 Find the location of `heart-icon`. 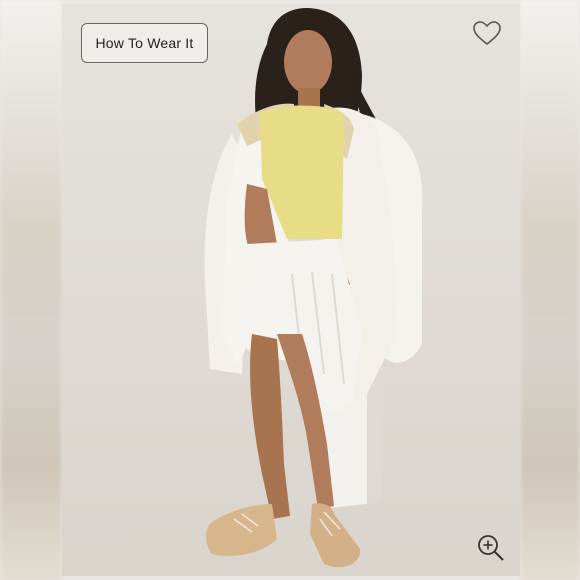

heart-icon is located at coordinates (487, 33).